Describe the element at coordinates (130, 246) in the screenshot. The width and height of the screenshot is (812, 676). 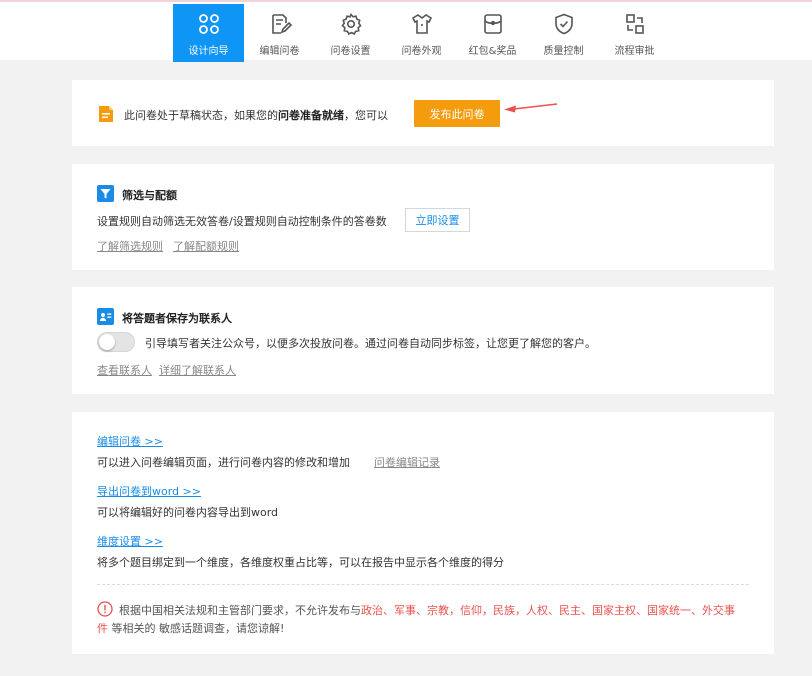
I see `learn-filter-rules-link: 了解筛选规则` at that location.